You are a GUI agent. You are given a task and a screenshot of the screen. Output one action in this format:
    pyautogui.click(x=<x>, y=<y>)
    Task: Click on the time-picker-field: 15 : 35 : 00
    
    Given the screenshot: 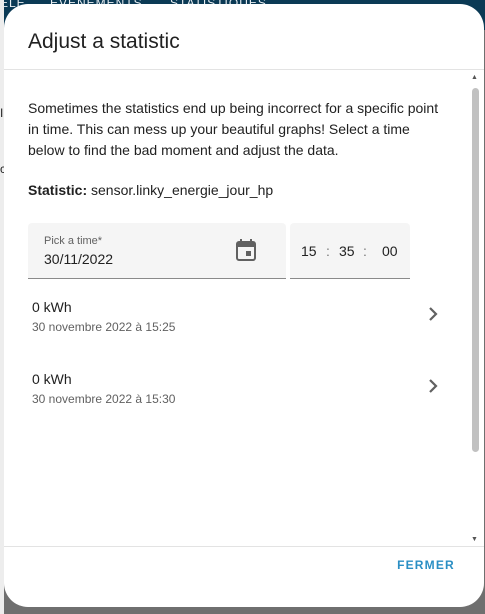 What is the action you would take?
    pyautogui.click(x=350, y=251)
    